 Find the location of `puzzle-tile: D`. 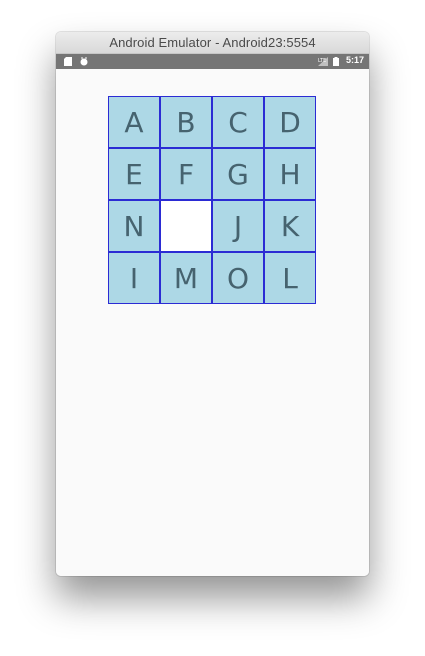

puzzle-tile: D is located at coordinates (290, 122).